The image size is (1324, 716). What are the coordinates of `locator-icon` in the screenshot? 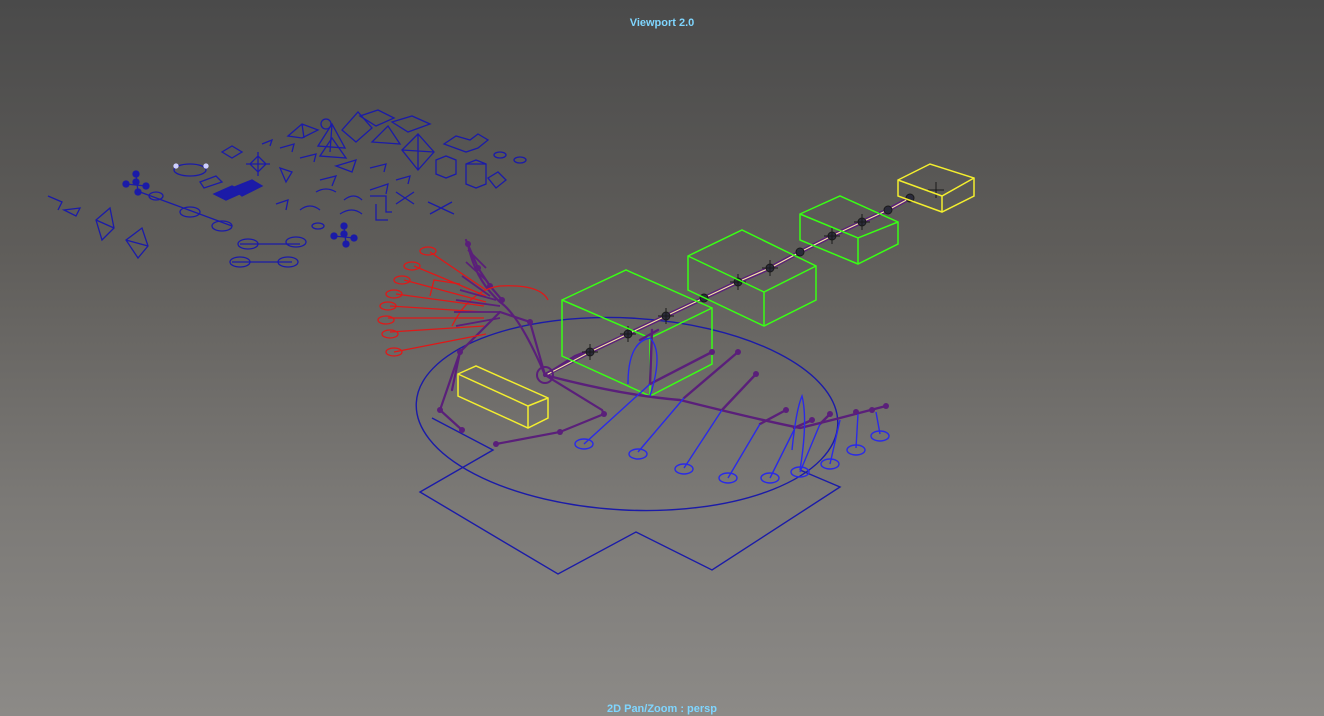 It's located at (240, 209).